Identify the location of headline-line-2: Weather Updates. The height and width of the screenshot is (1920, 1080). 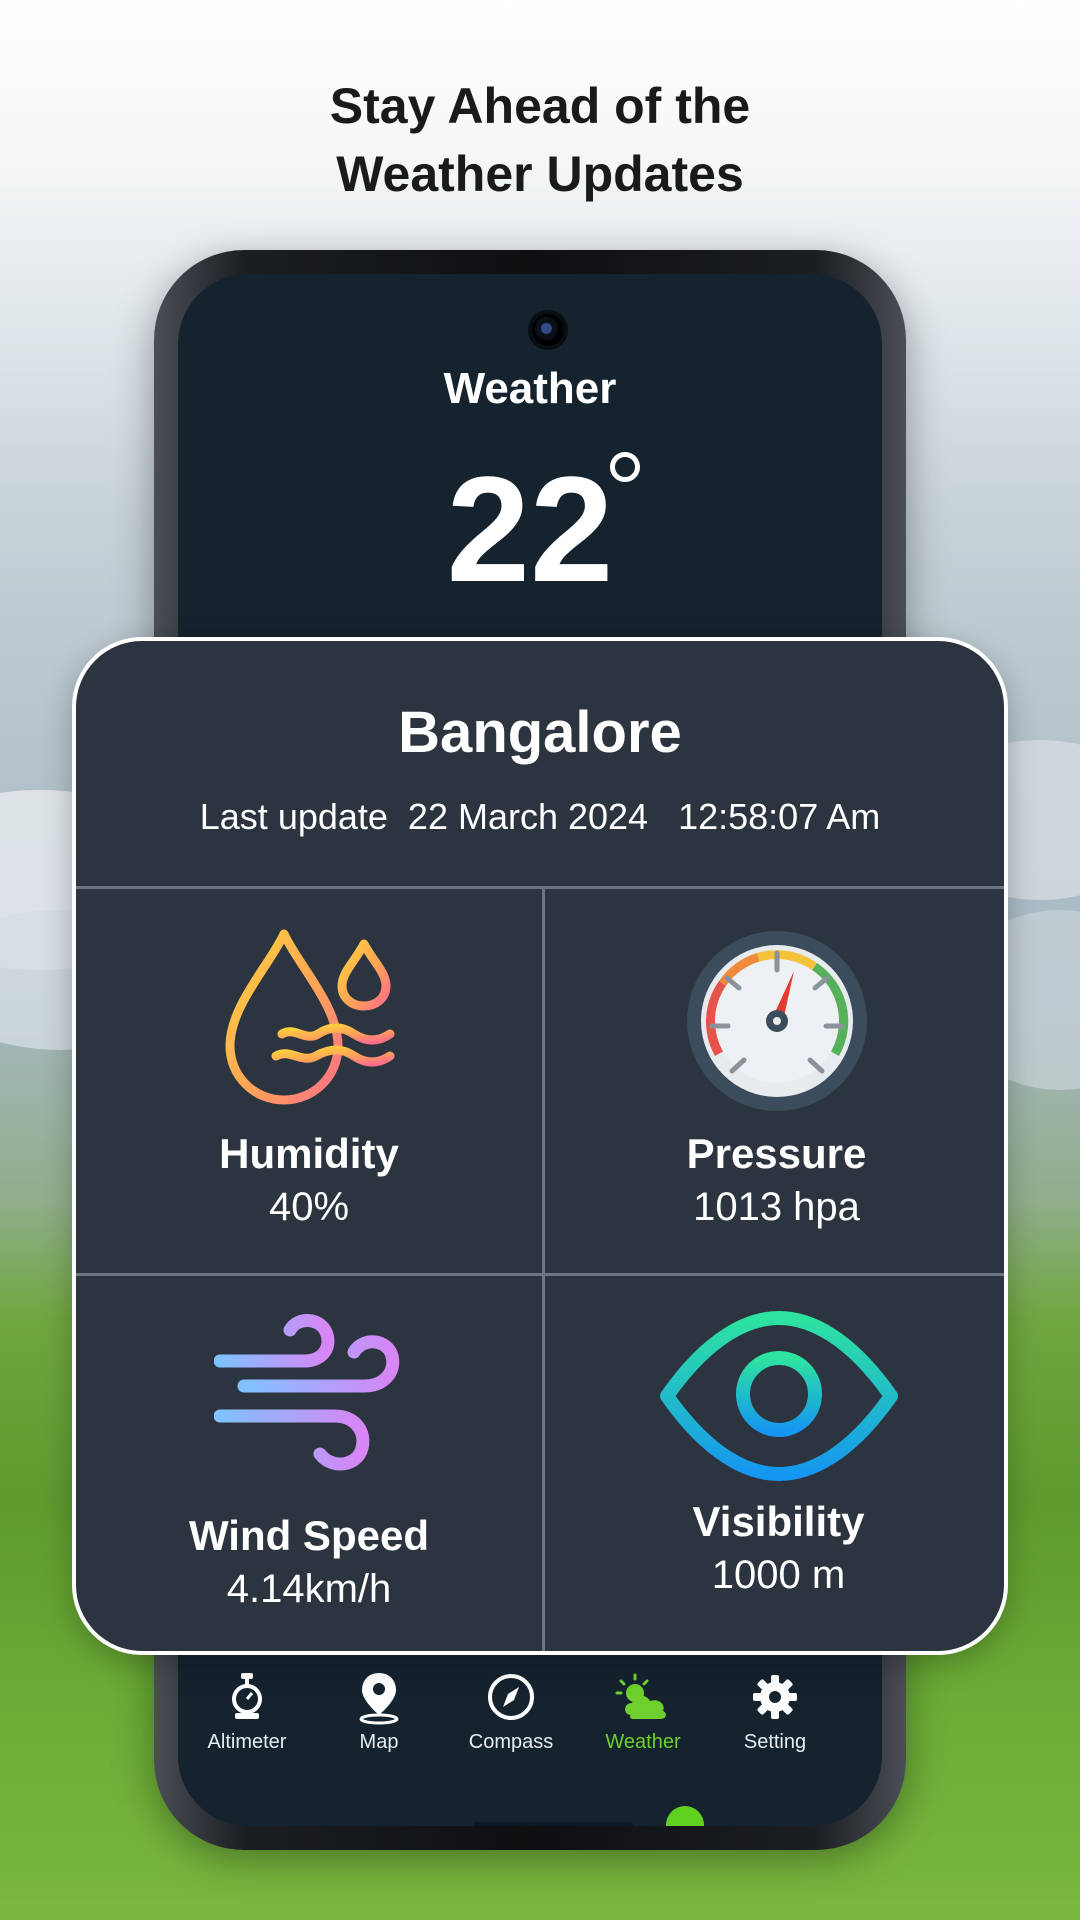
(540, 174).